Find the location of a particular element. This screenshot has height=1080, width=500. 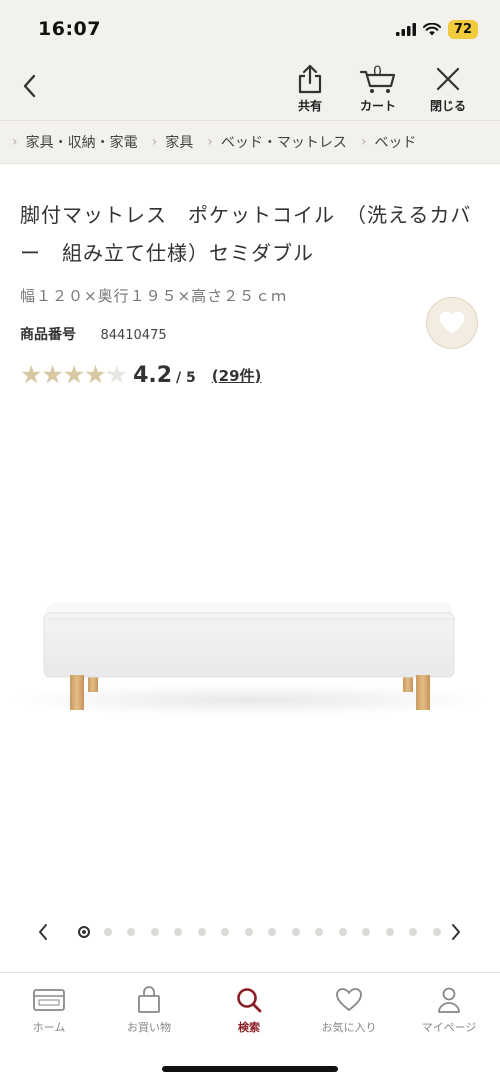

breadcrumb-item: › 家具・収納・家電 is located at coordinates (69, 142).